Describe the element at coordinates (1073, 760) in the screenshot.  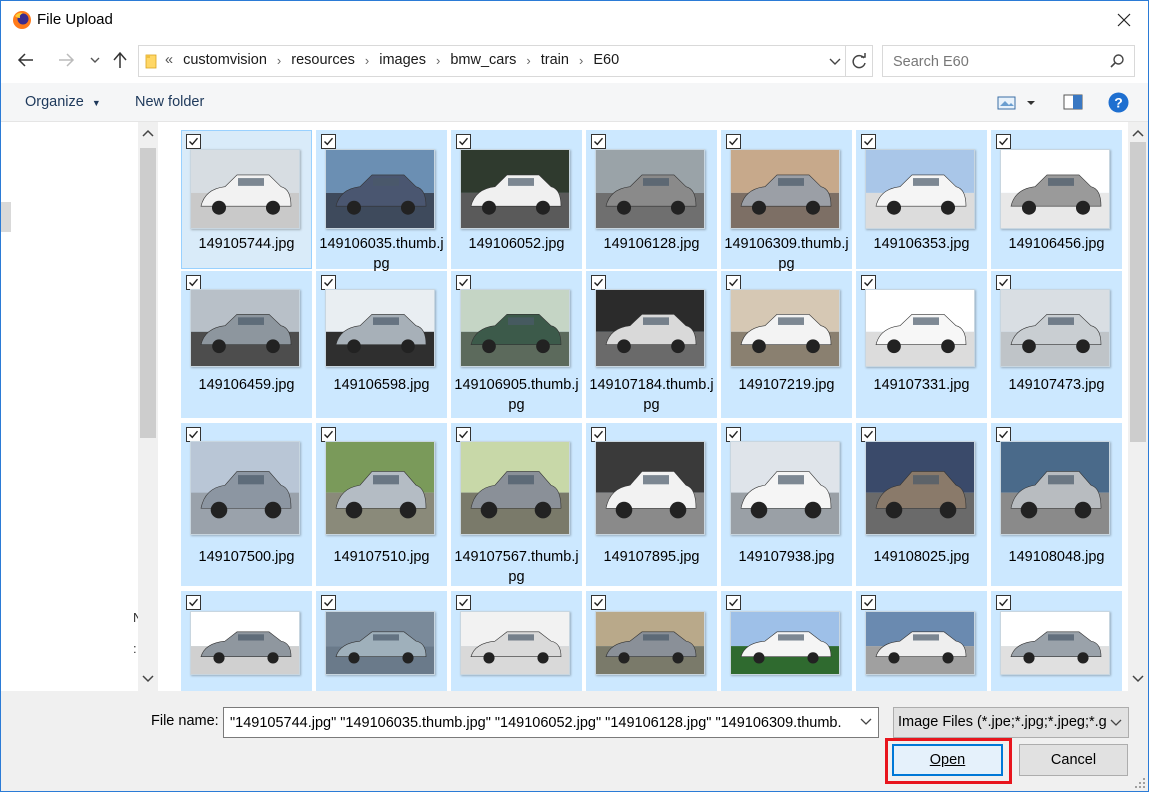
I see `cancel-button: Cancel` at that location.